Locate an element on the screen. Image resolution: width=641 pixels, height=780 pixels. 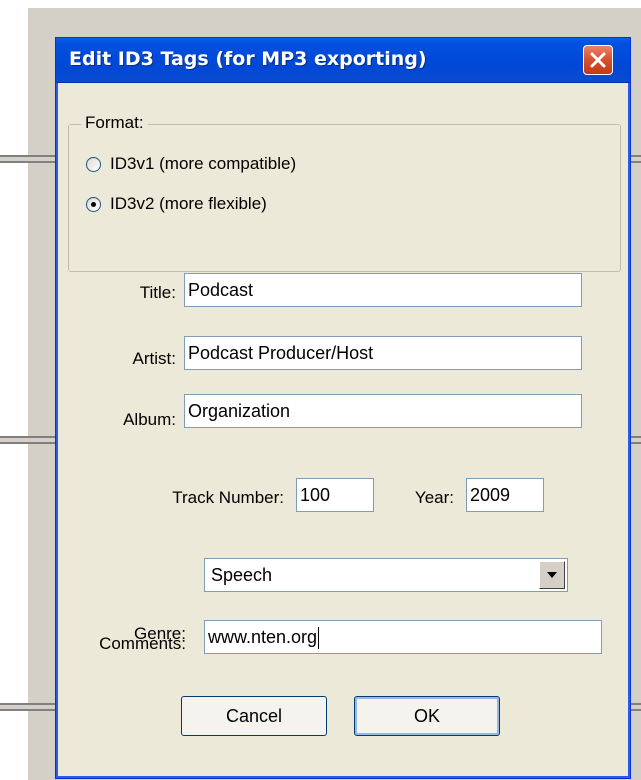
track-rail-right-bottom is located at coordinates (635, 707).